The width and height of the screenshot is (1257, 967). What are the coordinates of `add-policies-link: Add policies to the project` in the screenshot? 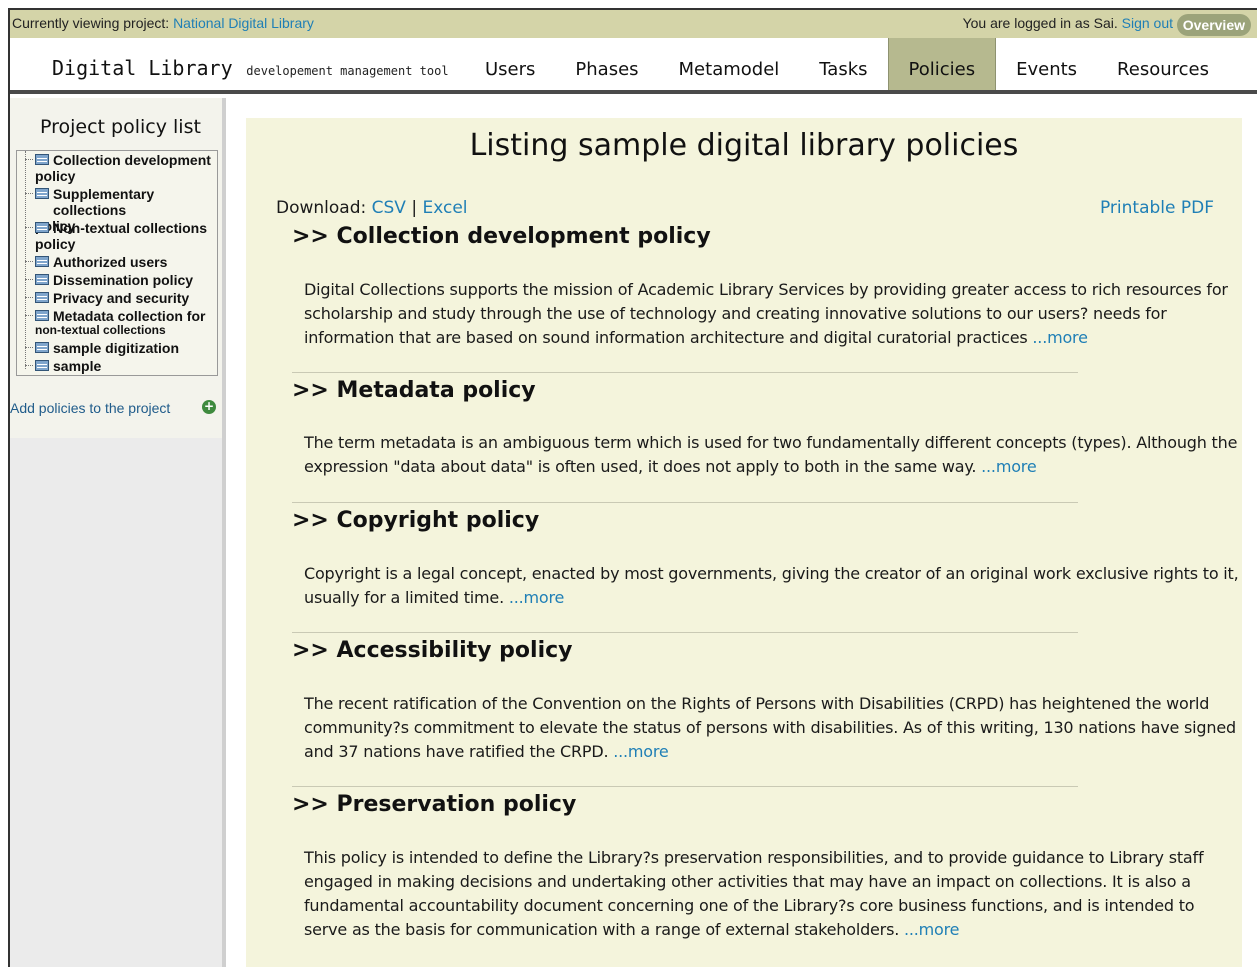 It's located at (90, 408).